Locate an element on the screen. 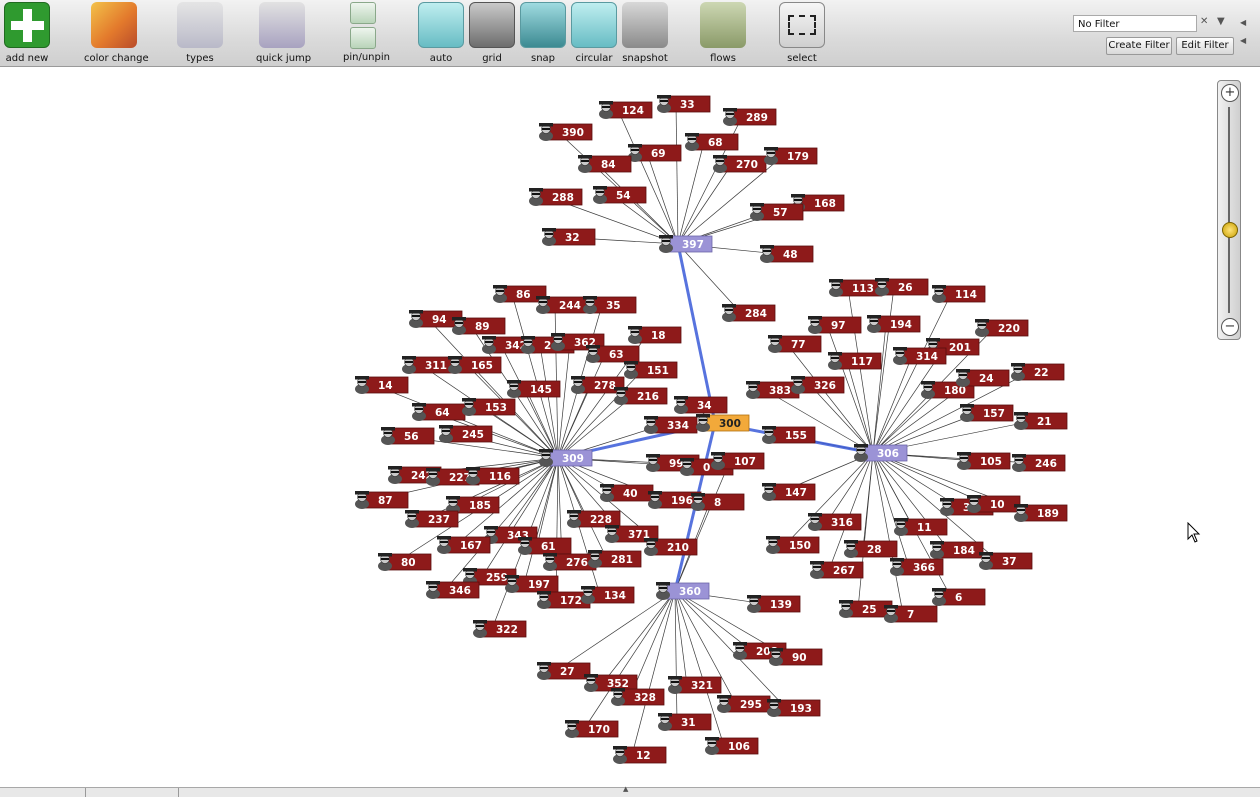 This screenshot has width=1260, height=797. graph-node: 80 is located at coordinates (405, 562).